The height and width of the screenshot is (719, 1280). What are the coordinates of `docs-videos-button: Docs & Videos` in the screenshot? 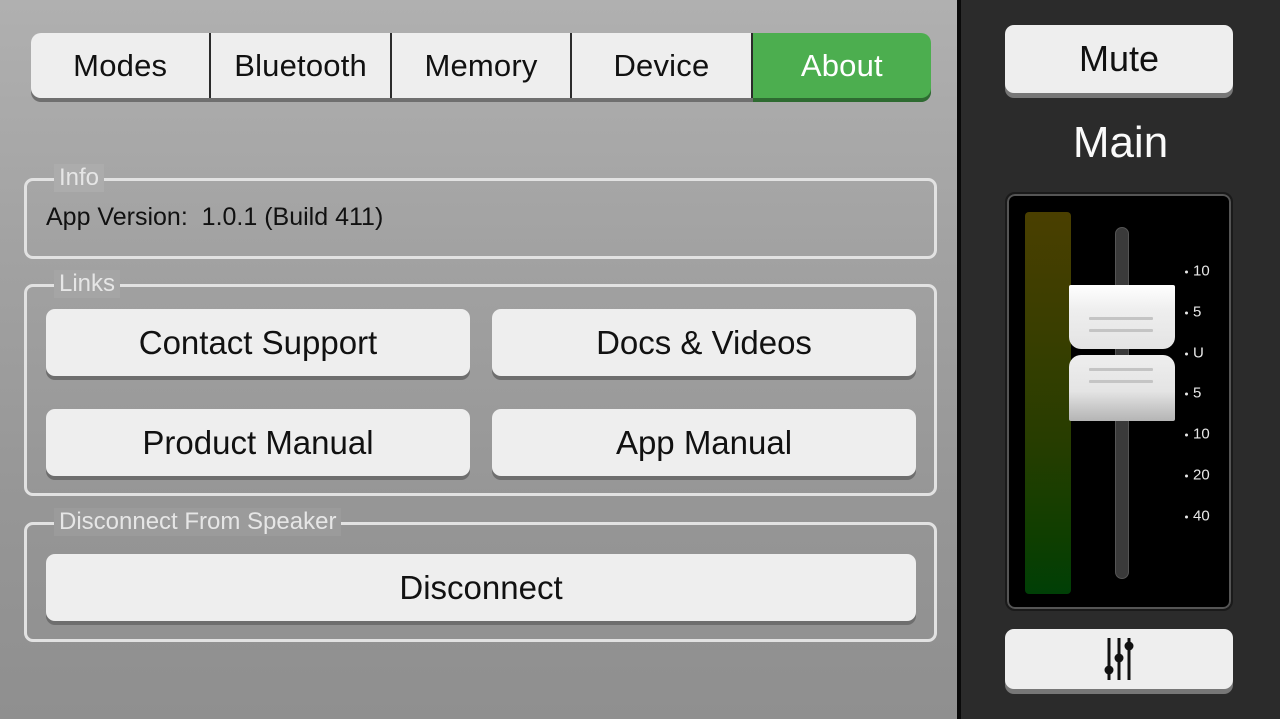 It's located at (704, 342).